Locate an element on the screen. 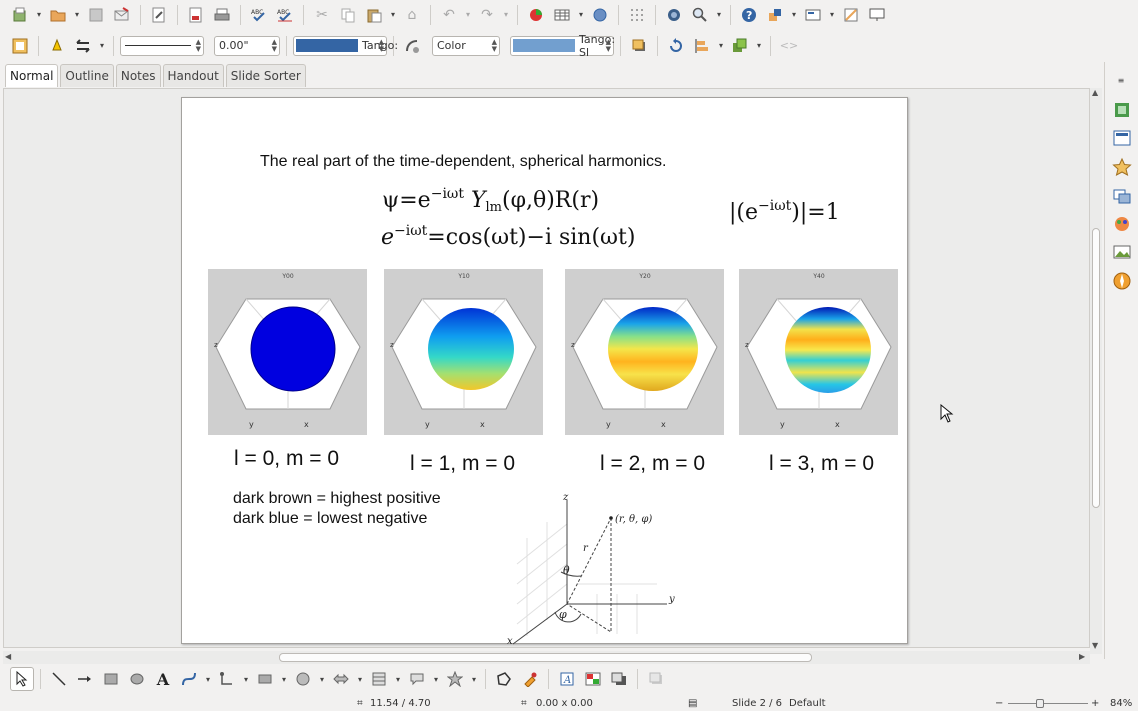 This screenshot has height=711, width=1138. extrusion-icon is located at coordinates (619, 679).